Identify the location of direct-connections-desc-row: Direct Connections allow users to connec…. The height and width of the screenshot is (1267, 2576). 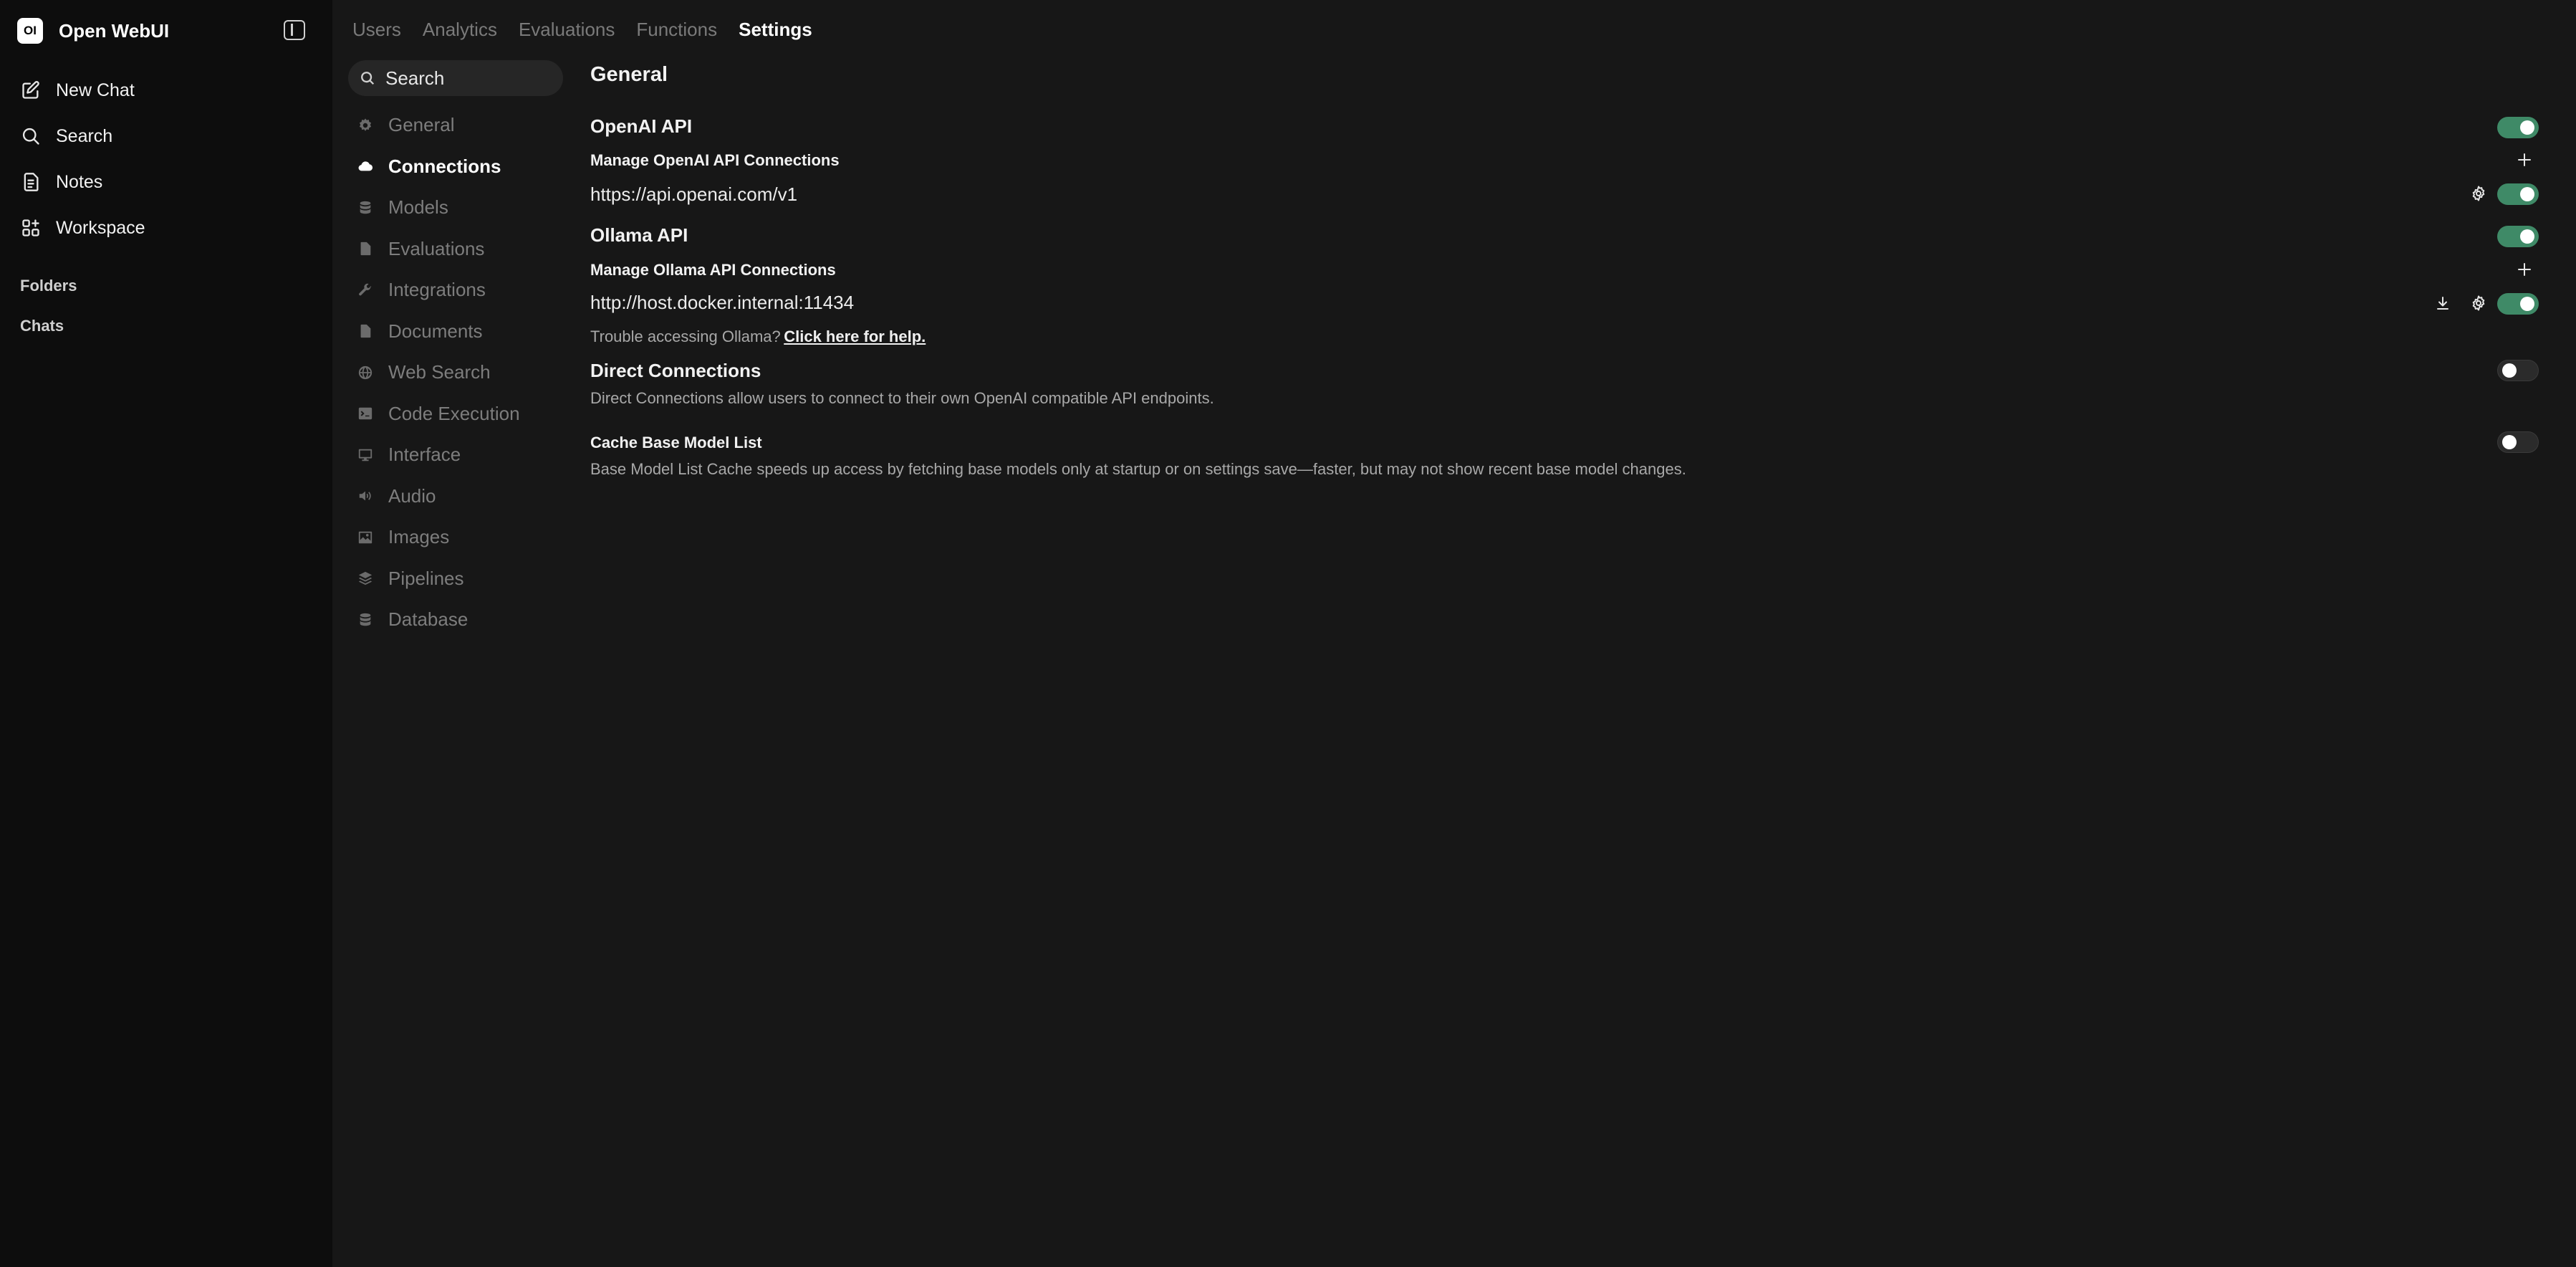
(1564, 398).